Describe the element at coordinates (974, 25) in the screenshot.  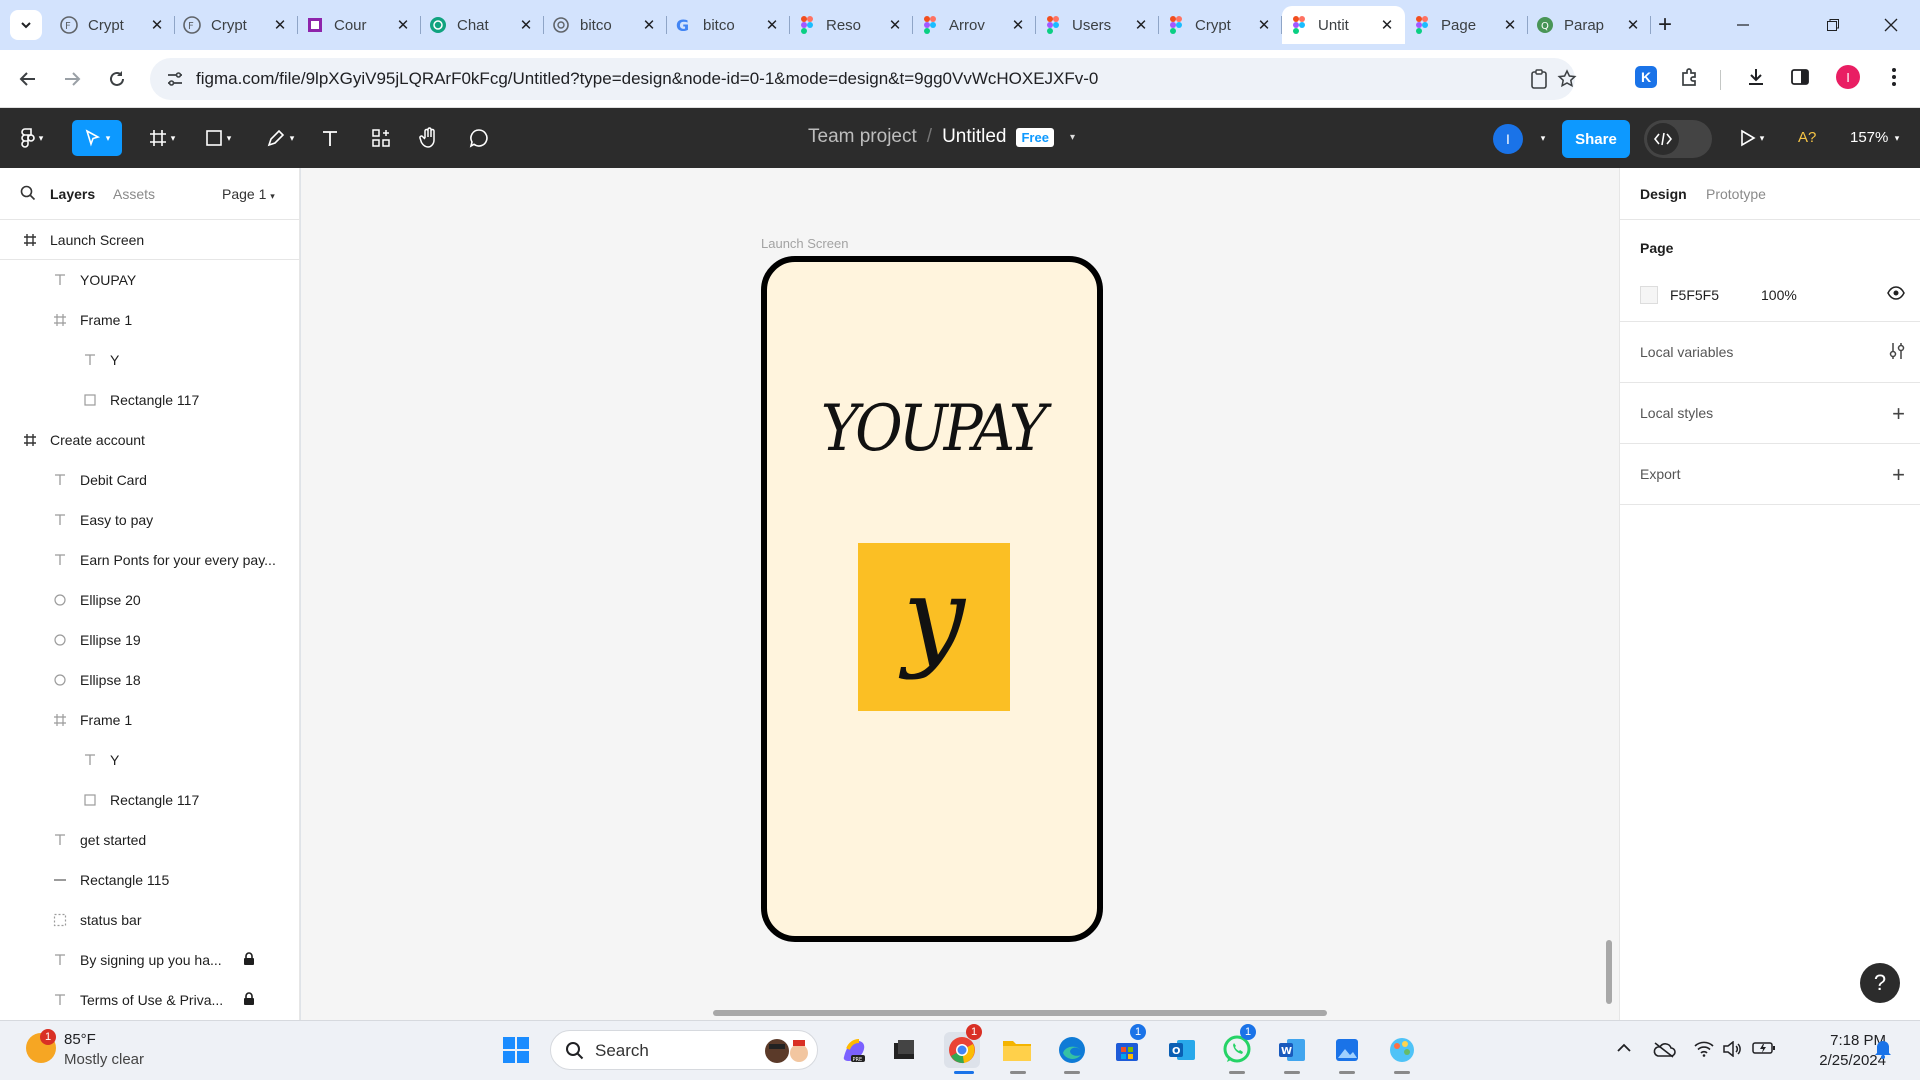
I see `browser-tab: Arrov ✕` at that location.